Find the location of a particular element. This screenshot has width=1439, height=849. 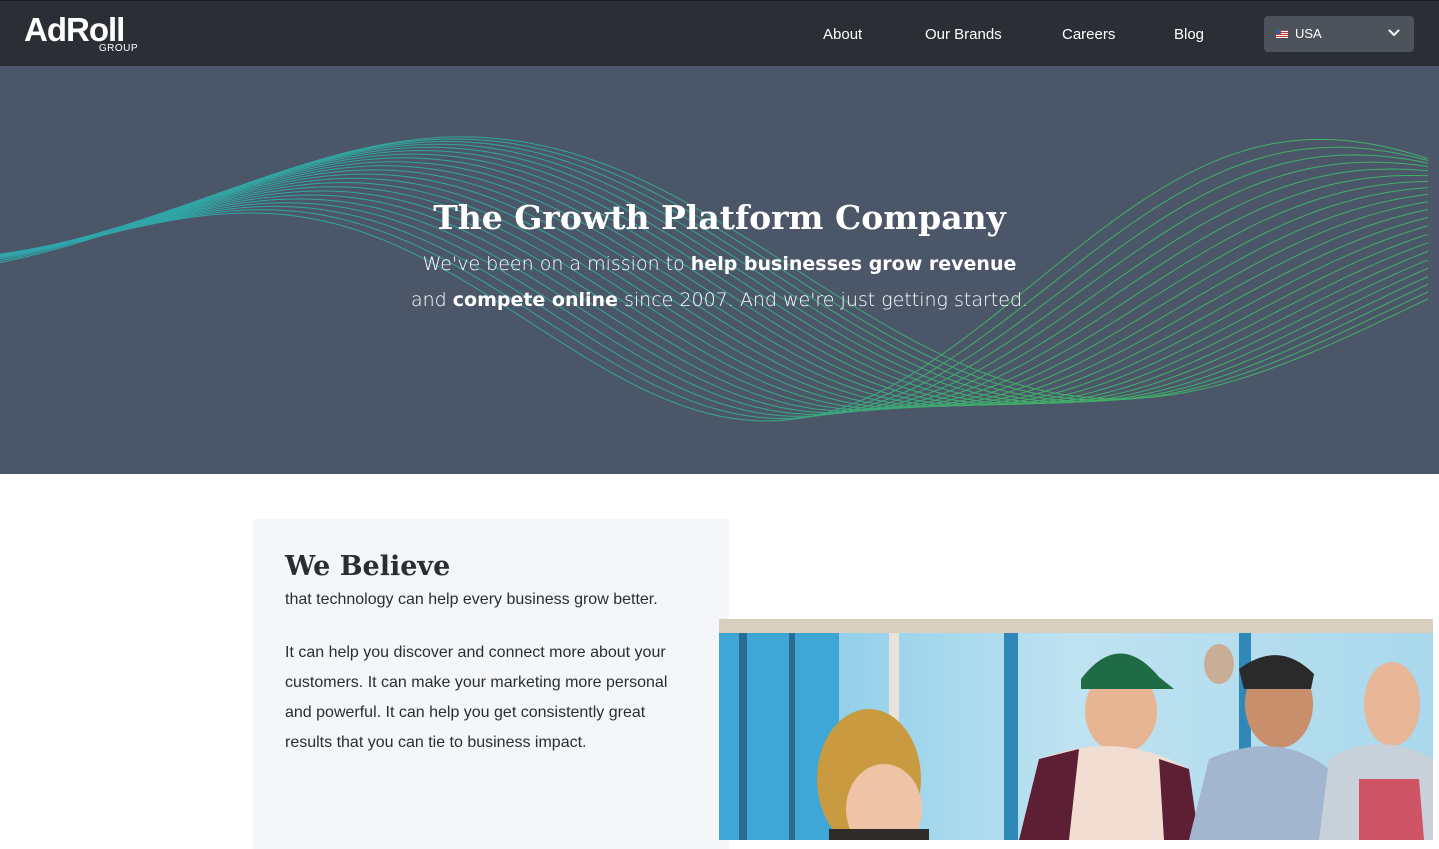

chevron-down-icon is located at coordinates (1394, 32).